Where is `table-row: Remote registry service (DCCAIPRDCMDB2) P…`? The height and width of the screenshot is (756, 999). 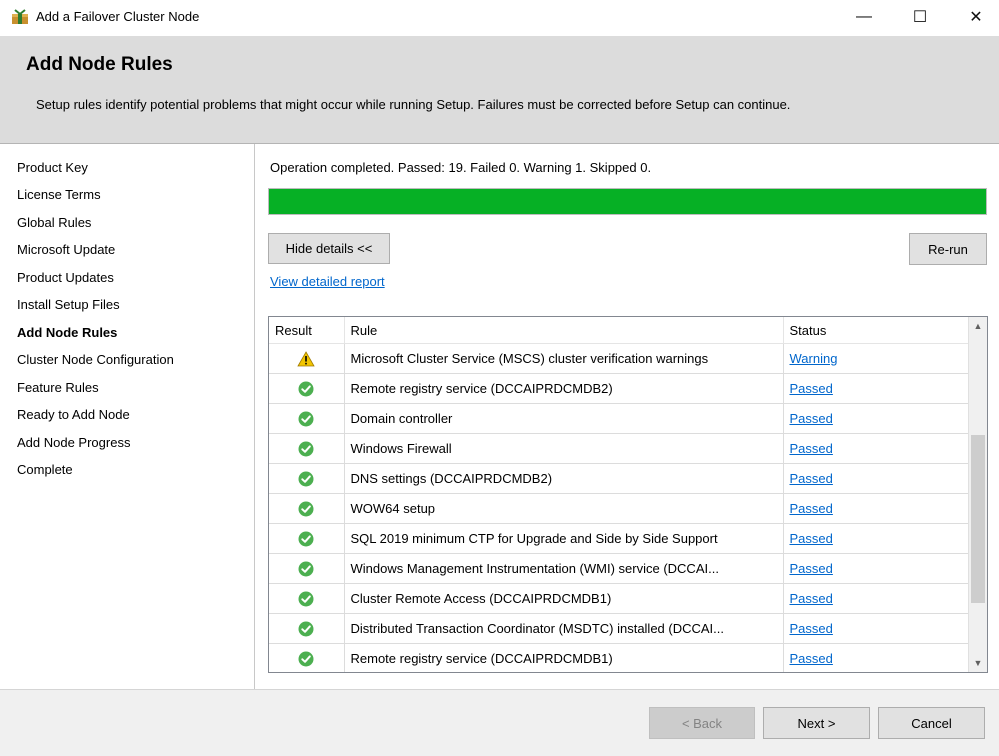 table-row: Remote registry service (DCCAIPRDCMDB2) P… is located at coordinates (619, 388).